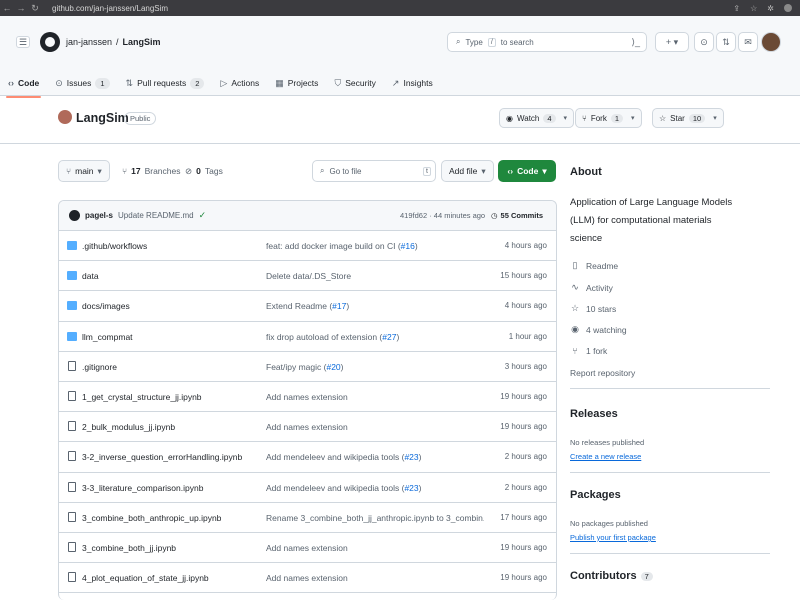 The width and height of the screenshot is (800, 600). Describe the element at coordinates (588, 351) in the screenshot. I see `forks-link: ⑂ 1 fork` at that location.